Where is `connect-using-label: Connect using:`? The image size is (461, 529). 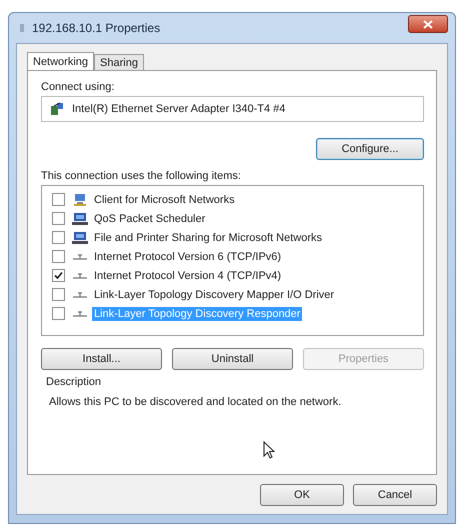 connect-using-label: Connect using: is located at coordinates (77, 87).